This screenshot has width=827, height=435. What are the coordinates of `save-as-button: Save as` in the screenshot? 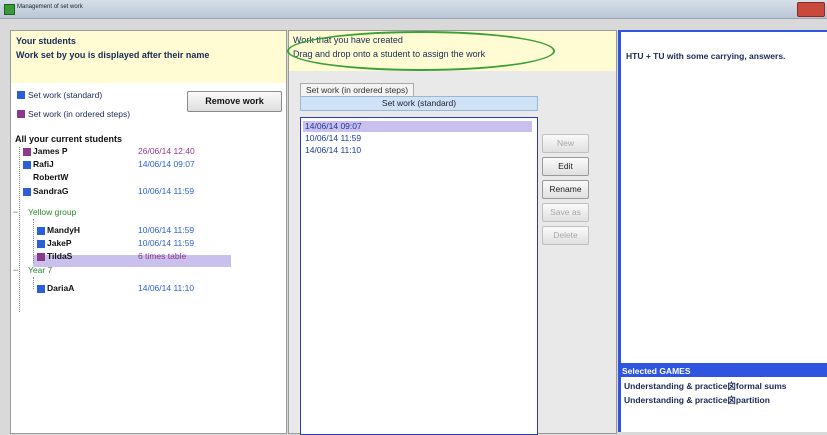 It's located at (565, 212).